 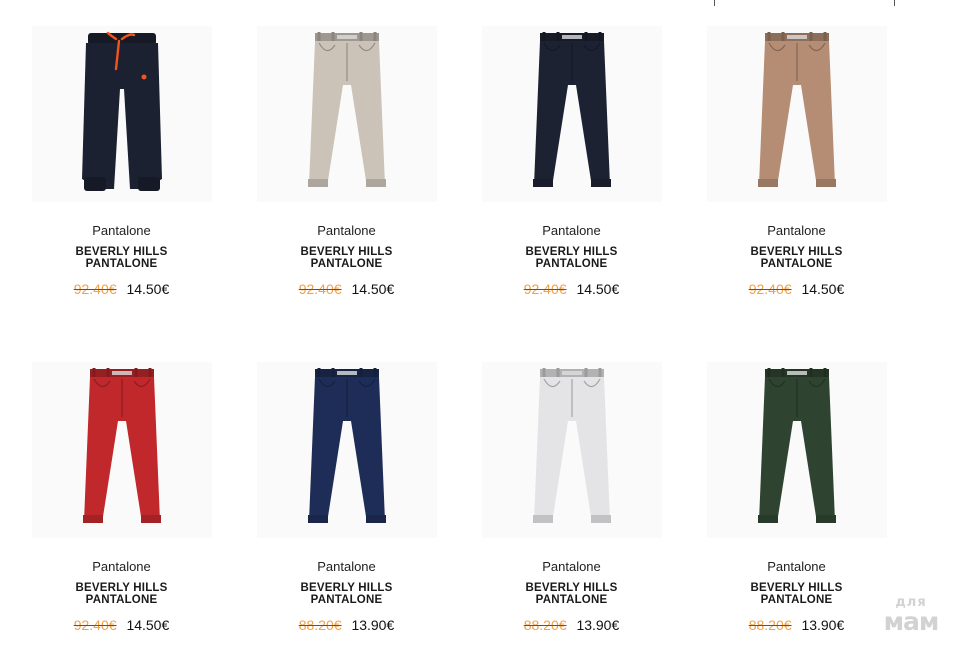 I want to click on watermark-line2: мам, so click(x=911, y=621).